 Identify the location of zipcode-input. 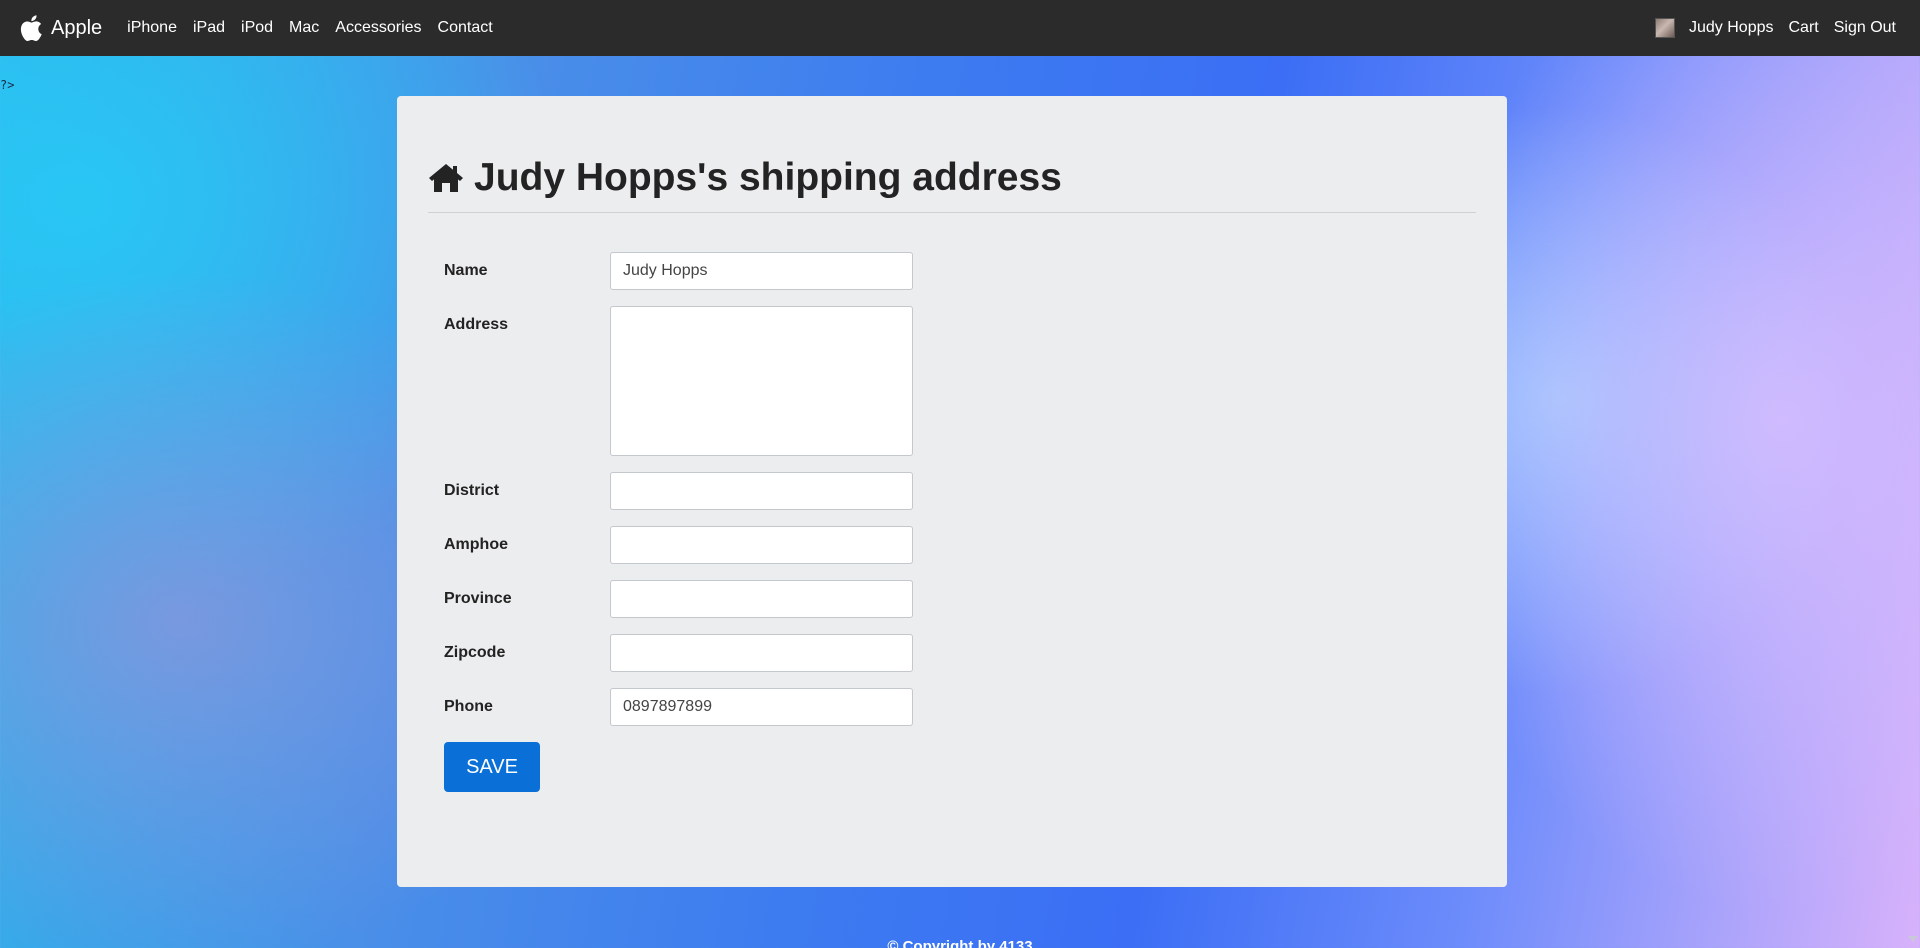
(761, 653).